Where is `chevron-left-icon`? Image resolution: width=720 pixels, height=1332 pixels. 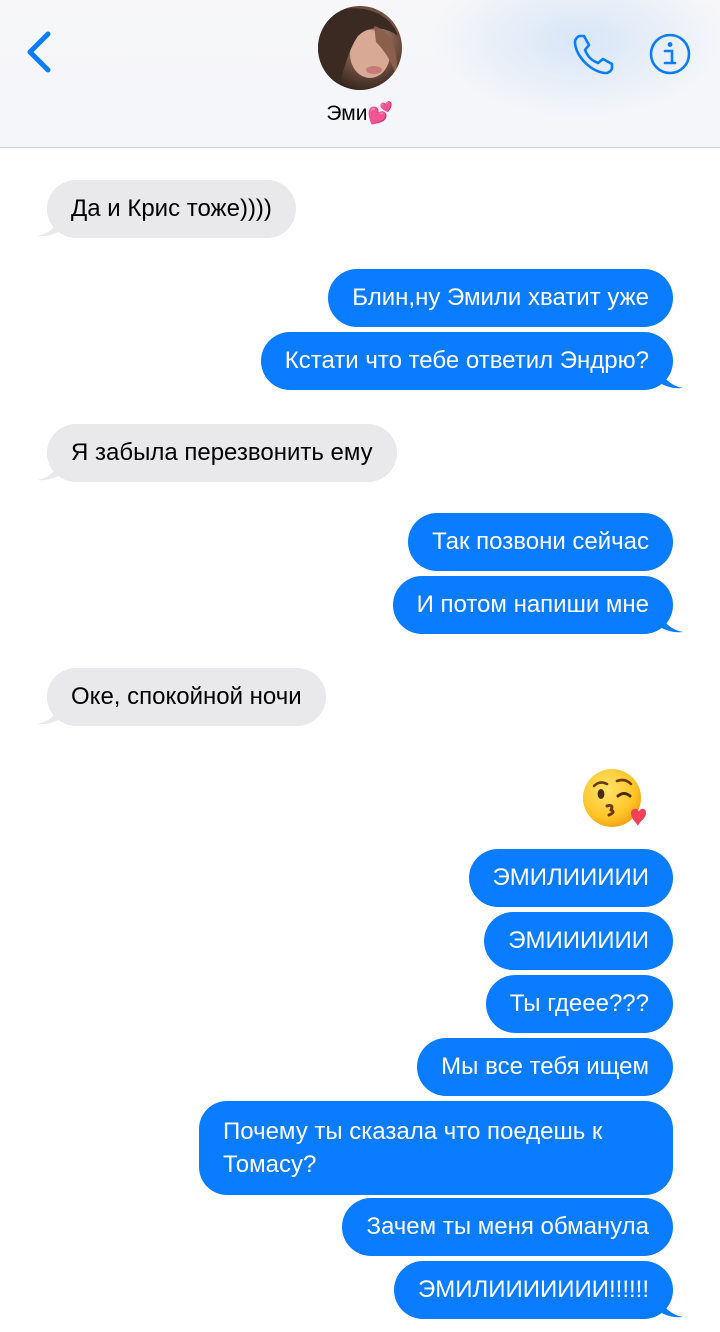
chevron-left-icon is located at coordinates (39, 52).